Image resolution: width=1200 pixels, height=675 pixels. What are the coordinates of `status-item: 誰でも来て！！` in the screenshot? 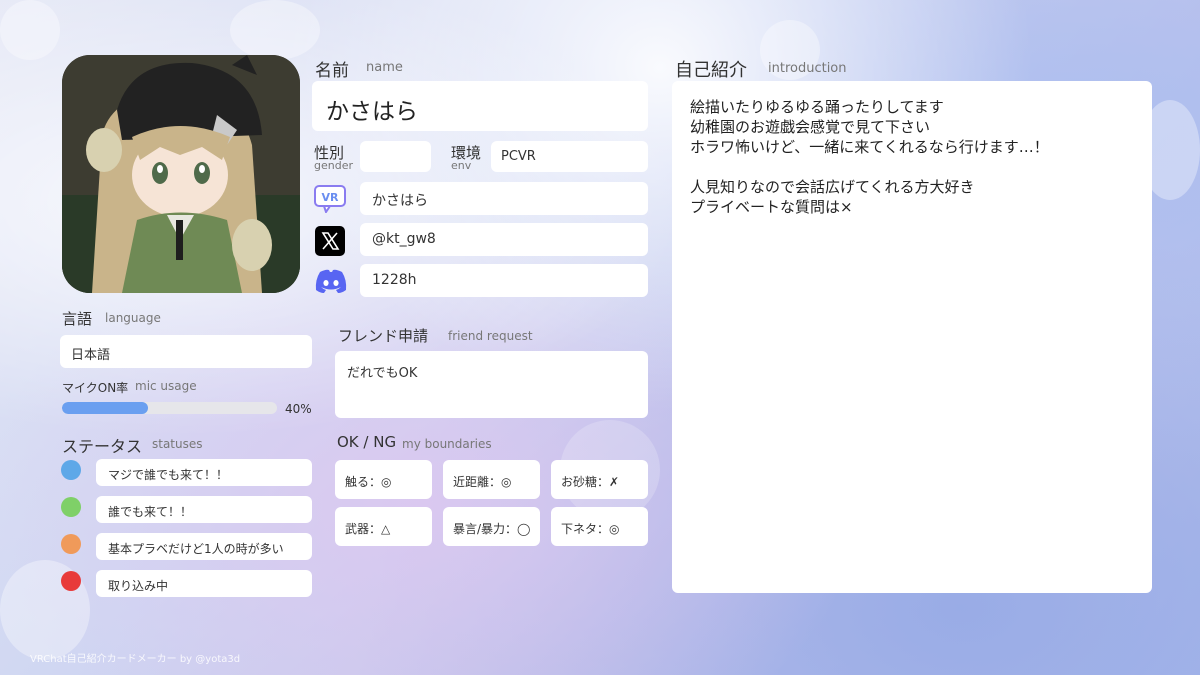 It's located at (204, 509).